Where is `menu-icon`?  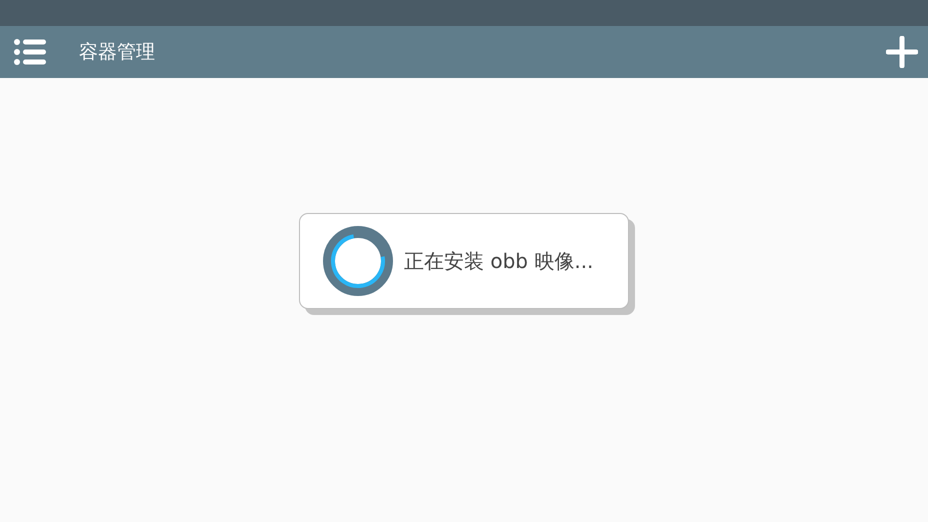
menu-icon is located at coordinates (30, 52).